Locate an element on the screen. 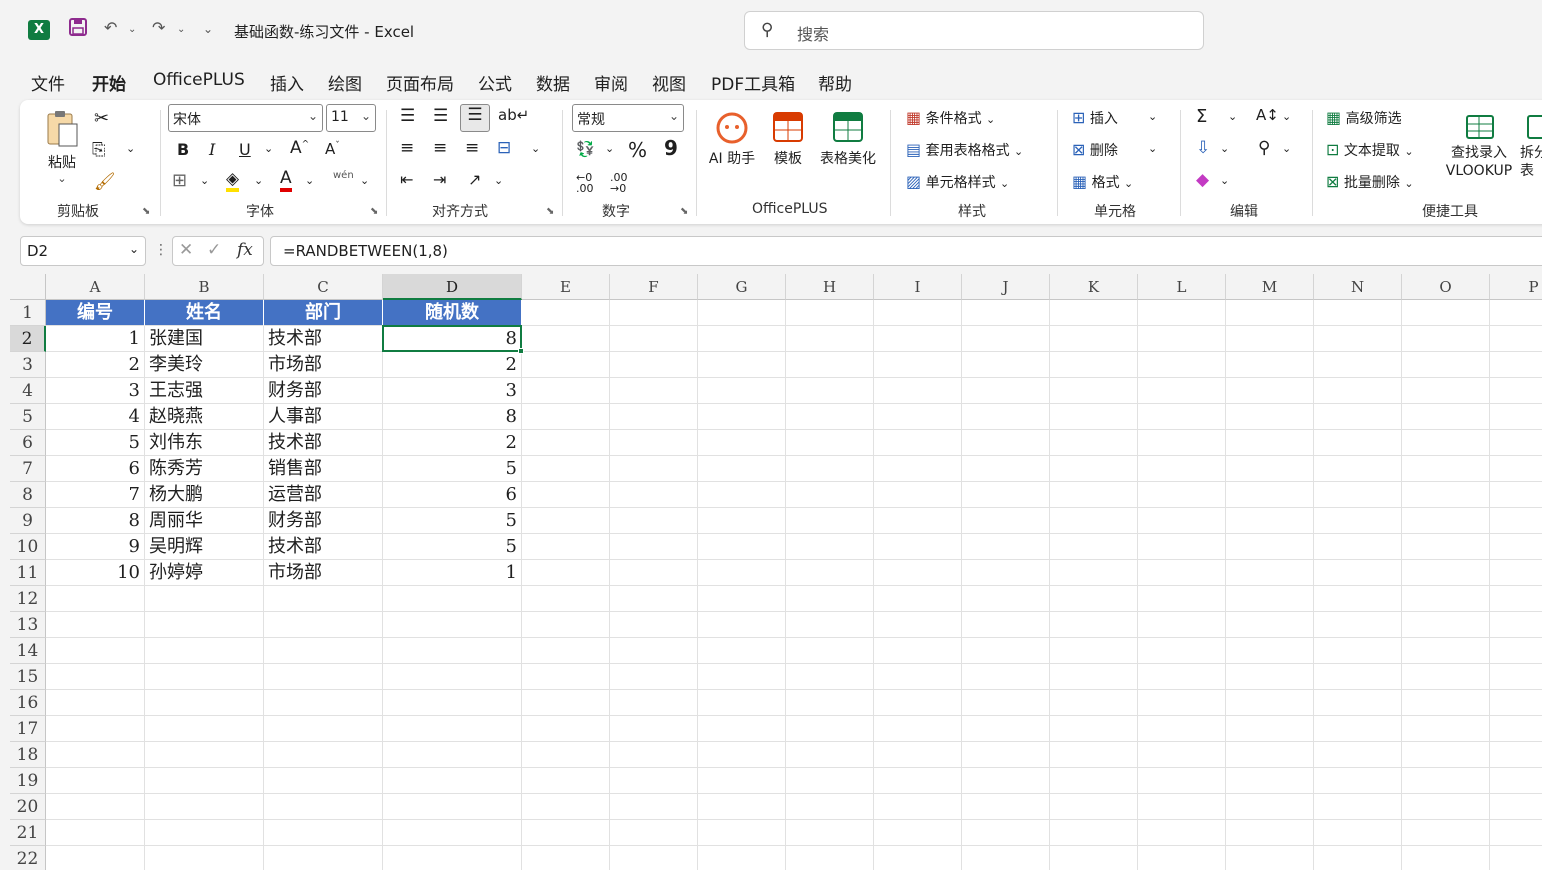  clipboard-launcher-icon: ⬊ is located at coordinates (146, 211).